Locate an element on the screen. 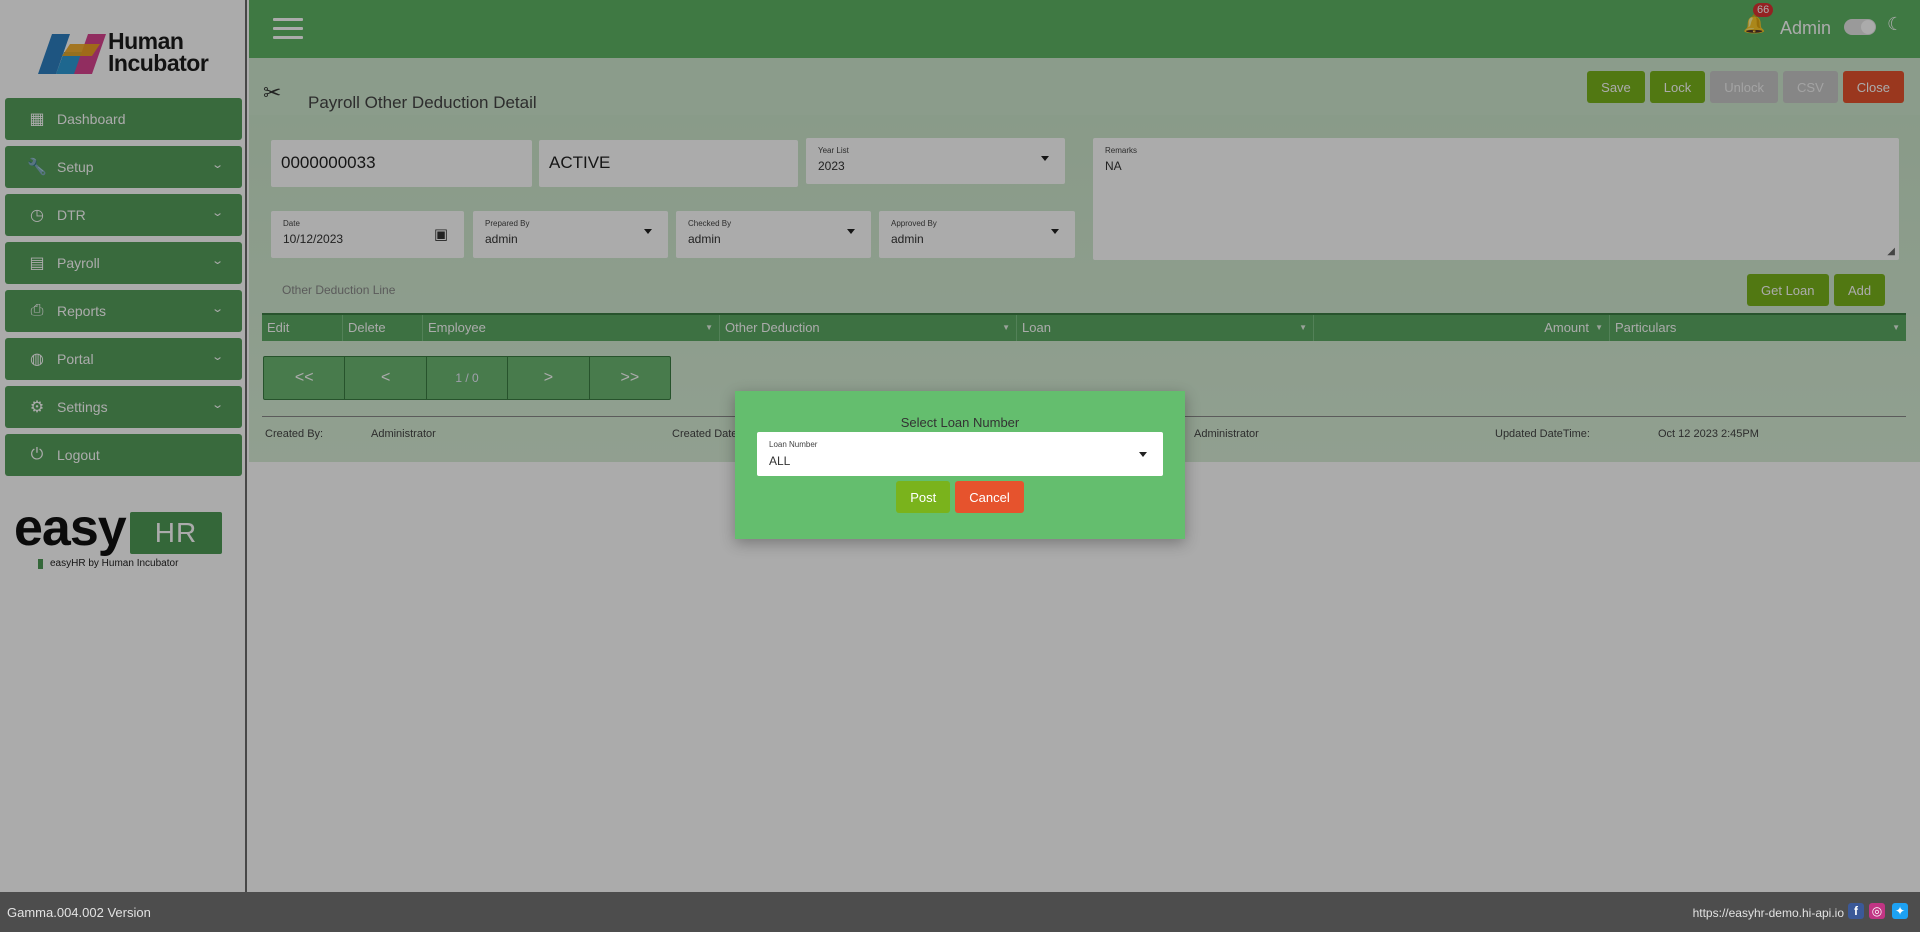 The height and width of the screenshot is (932, 1920). facebook-icon: f is located at coordinates (1856, 911).